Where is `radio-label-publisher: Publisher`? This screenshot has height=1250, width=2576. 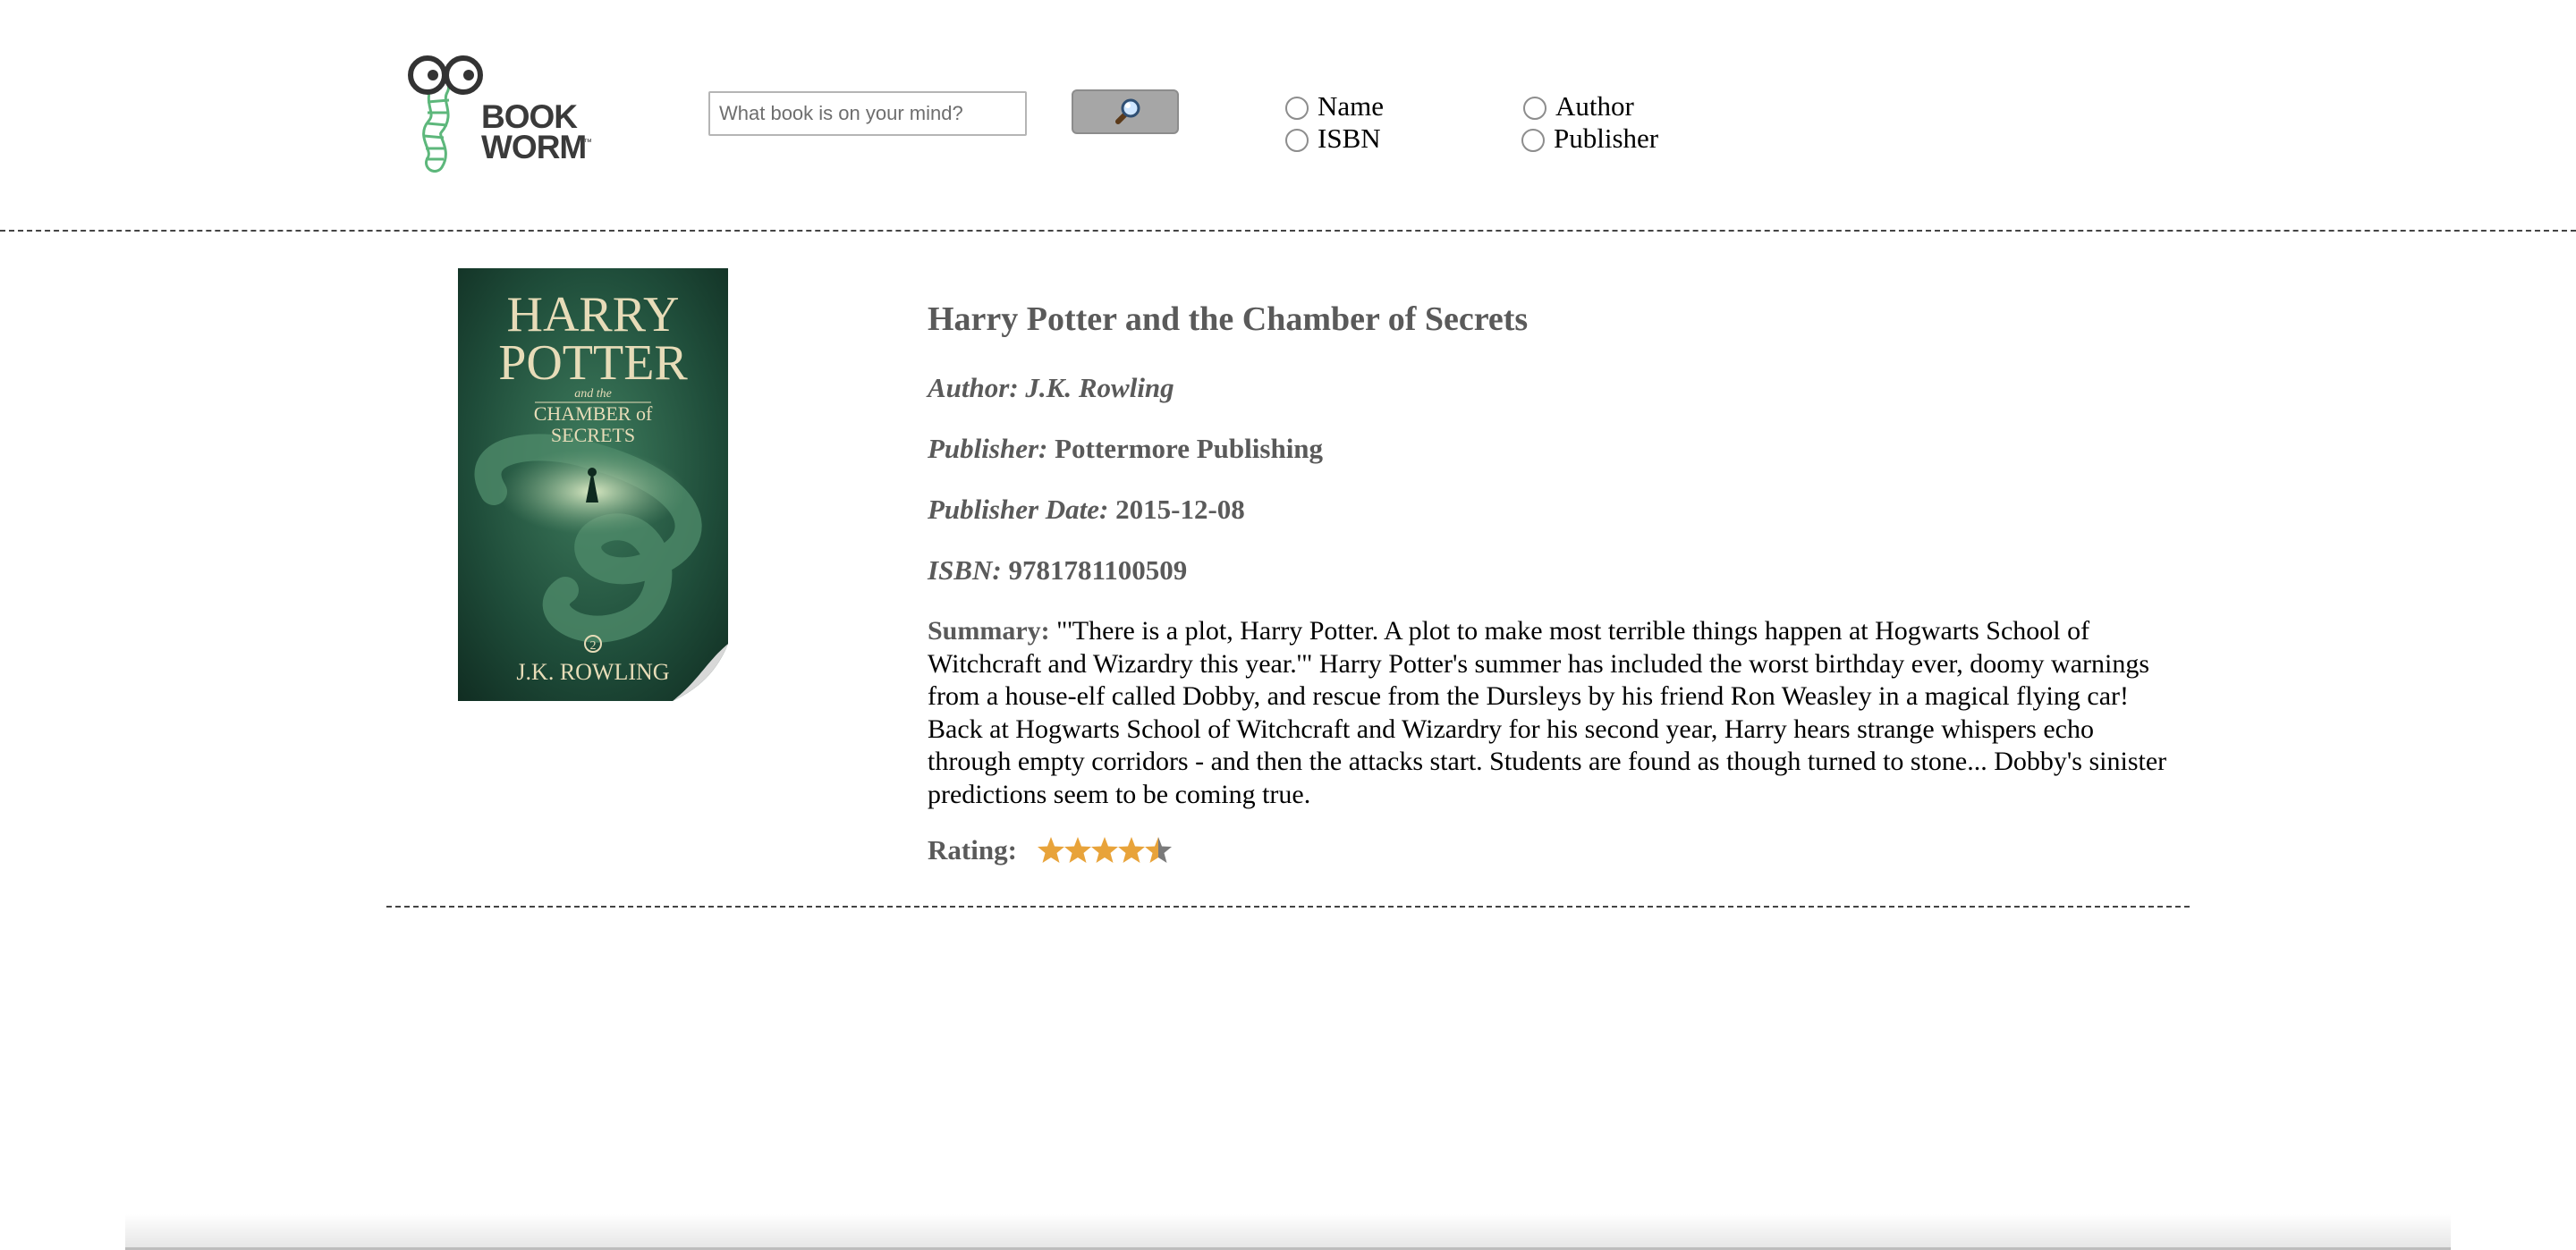 radio-label-publisher: Publisher is located at coordinates (1606, 138).